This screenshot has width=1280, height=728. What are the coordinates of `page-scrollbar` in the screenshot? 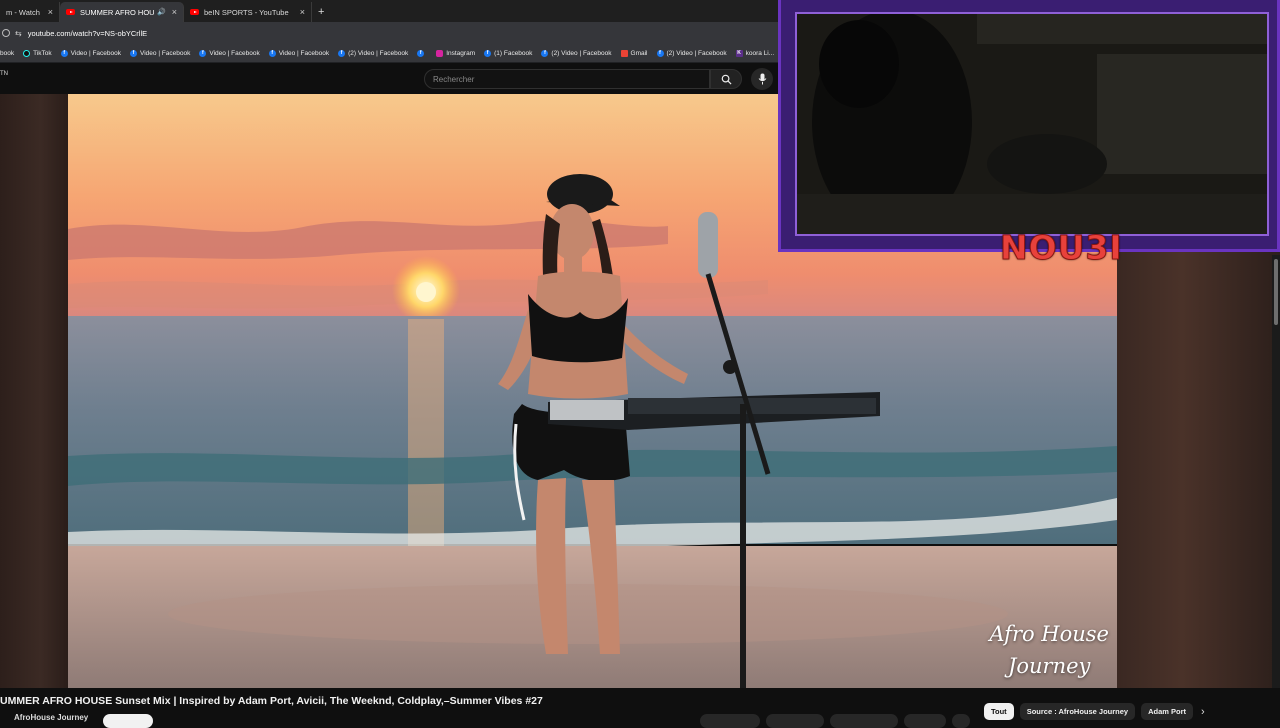 It's located at (1276, 471).